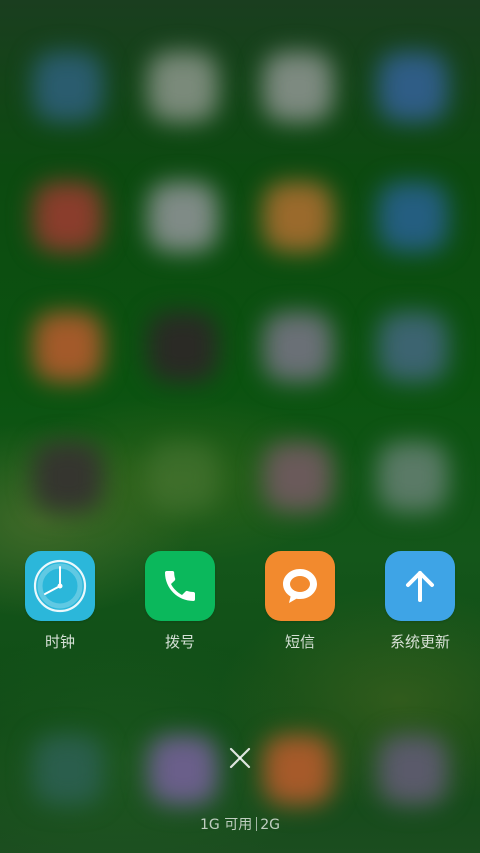  What do you see at coordinates (420, 586) in the screenshot?
I see `arrow-up-icon` at bounding box center [420, 586].